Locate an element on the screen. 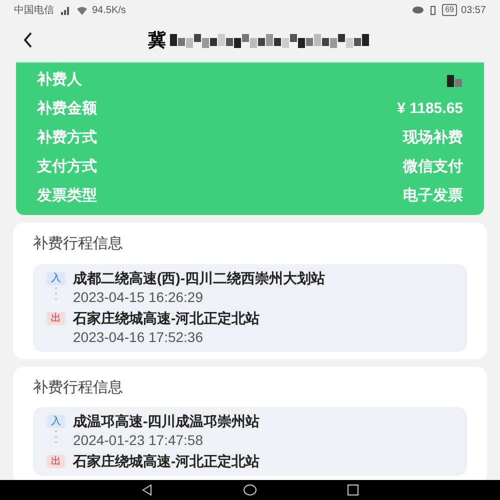 The image size is (500, 500). field-value: 微信支付 is located at coordinates (433, 167).